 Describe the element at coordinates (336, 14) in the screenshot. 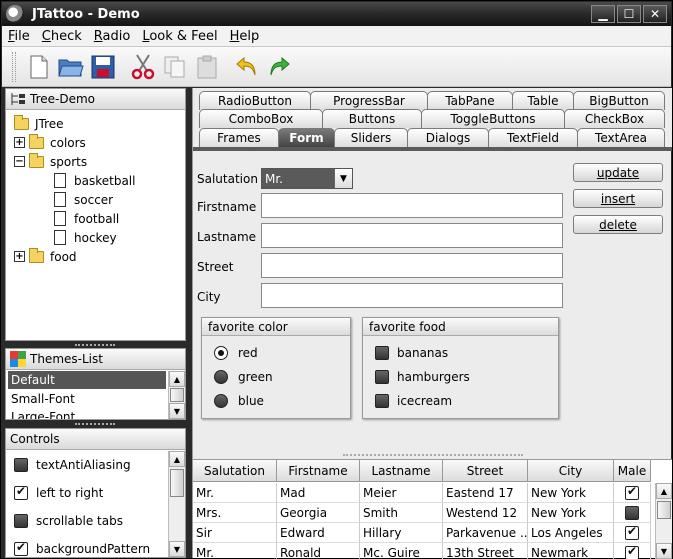

I see `title-bar: JTattoo - Demo ▁ ☐ ✕` at that location.